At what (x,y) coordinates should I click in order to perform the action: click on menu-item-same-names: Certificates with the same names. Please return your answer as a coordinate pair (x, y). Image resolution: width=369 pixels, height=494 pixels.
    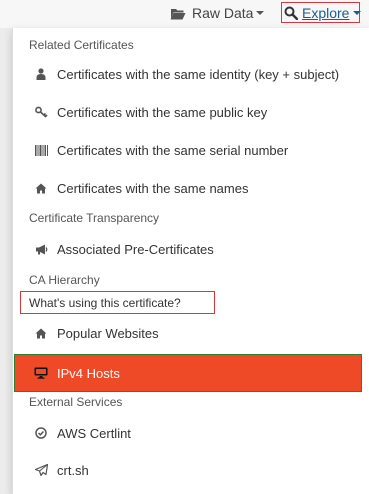
    Looking at the image, I should click on (140, 188).